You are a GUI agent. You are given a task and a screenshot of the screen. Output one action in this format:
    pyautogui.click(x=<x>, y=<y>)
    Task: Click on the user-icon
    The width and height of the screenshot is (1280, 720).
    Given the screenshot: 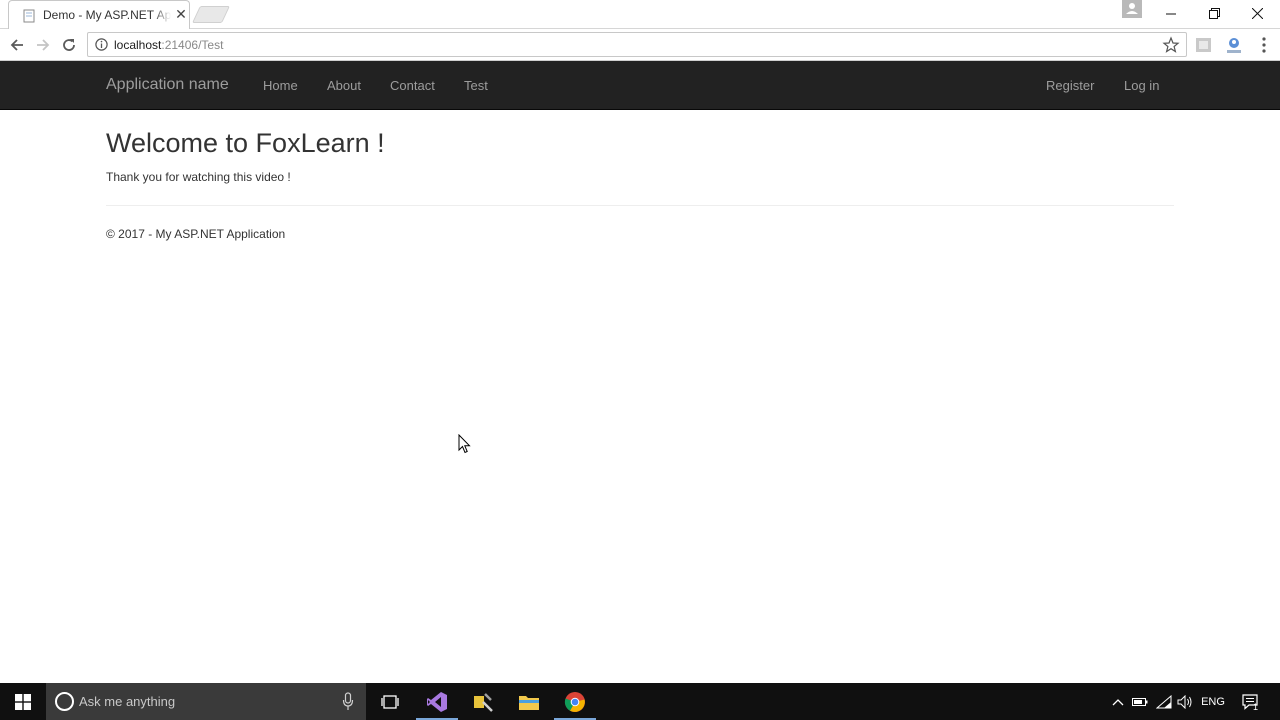 What is the action you would take?
    pyautogui.click(x=1132, y=8)
    